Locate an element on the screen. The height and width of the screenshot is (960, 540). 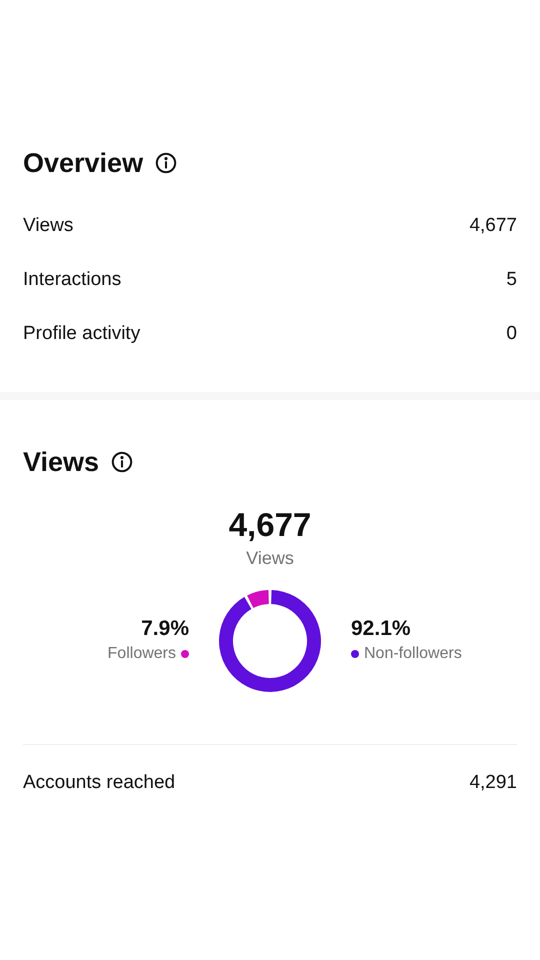
legend-label: Non-followers is located at coordinates (413, 654).